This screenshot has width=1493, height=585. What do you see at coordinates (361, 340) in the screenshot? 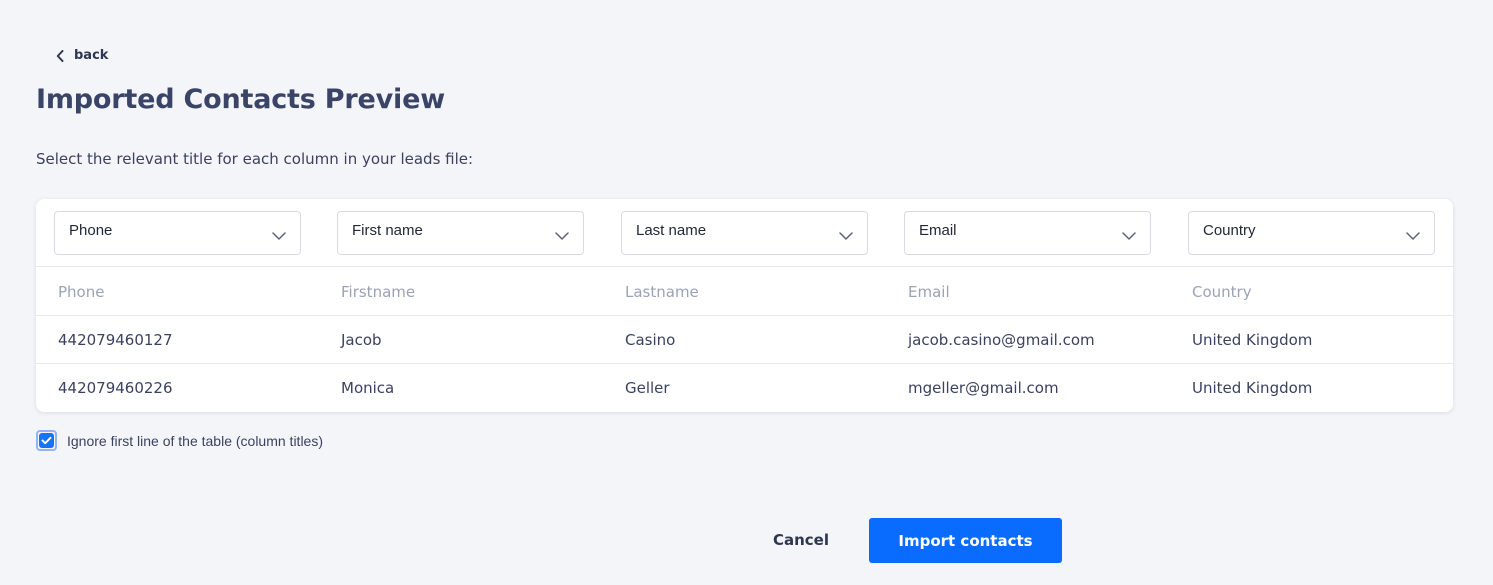
I see `cell-firstname: Jacob` at bounding box center [361, 340].